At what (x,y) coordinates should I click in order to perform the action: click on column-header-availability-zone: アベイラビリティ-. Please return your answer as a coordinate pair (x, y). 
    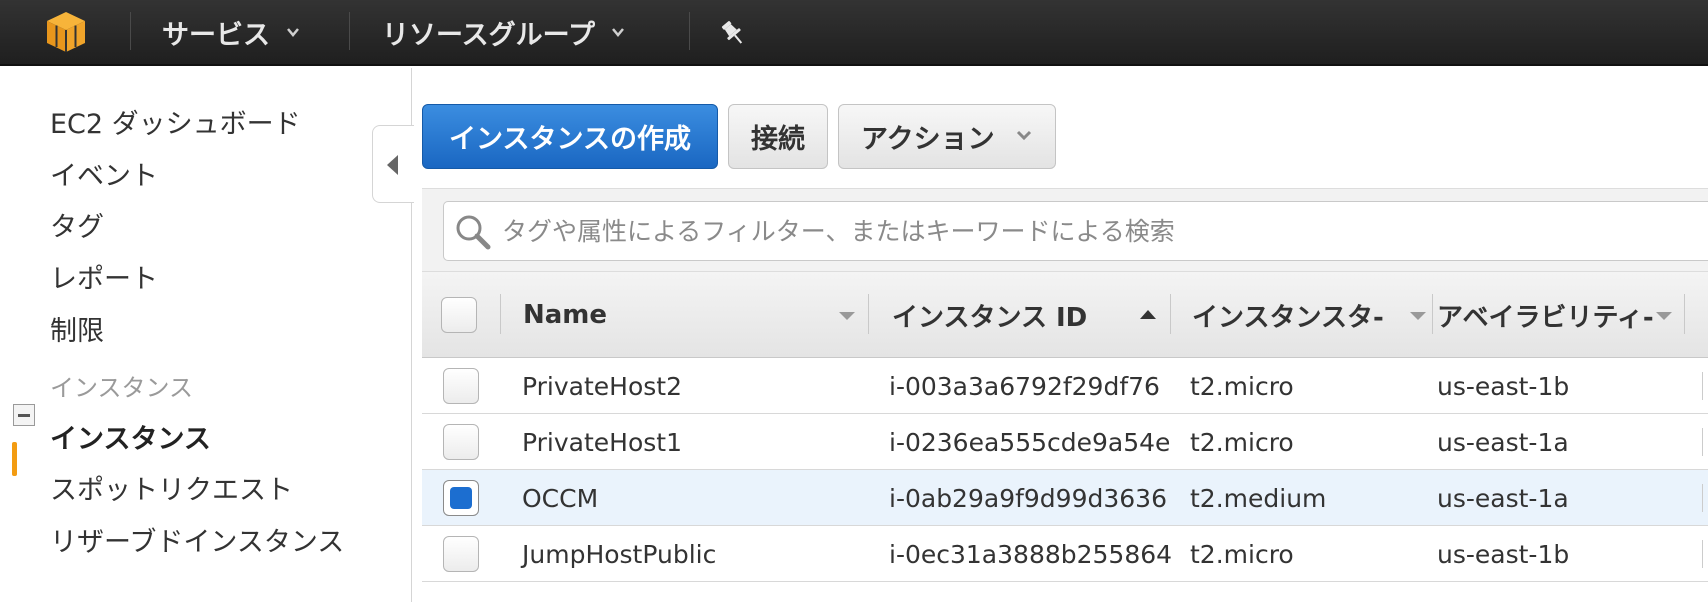
    Looking at the image, I should click on (1553, 315).